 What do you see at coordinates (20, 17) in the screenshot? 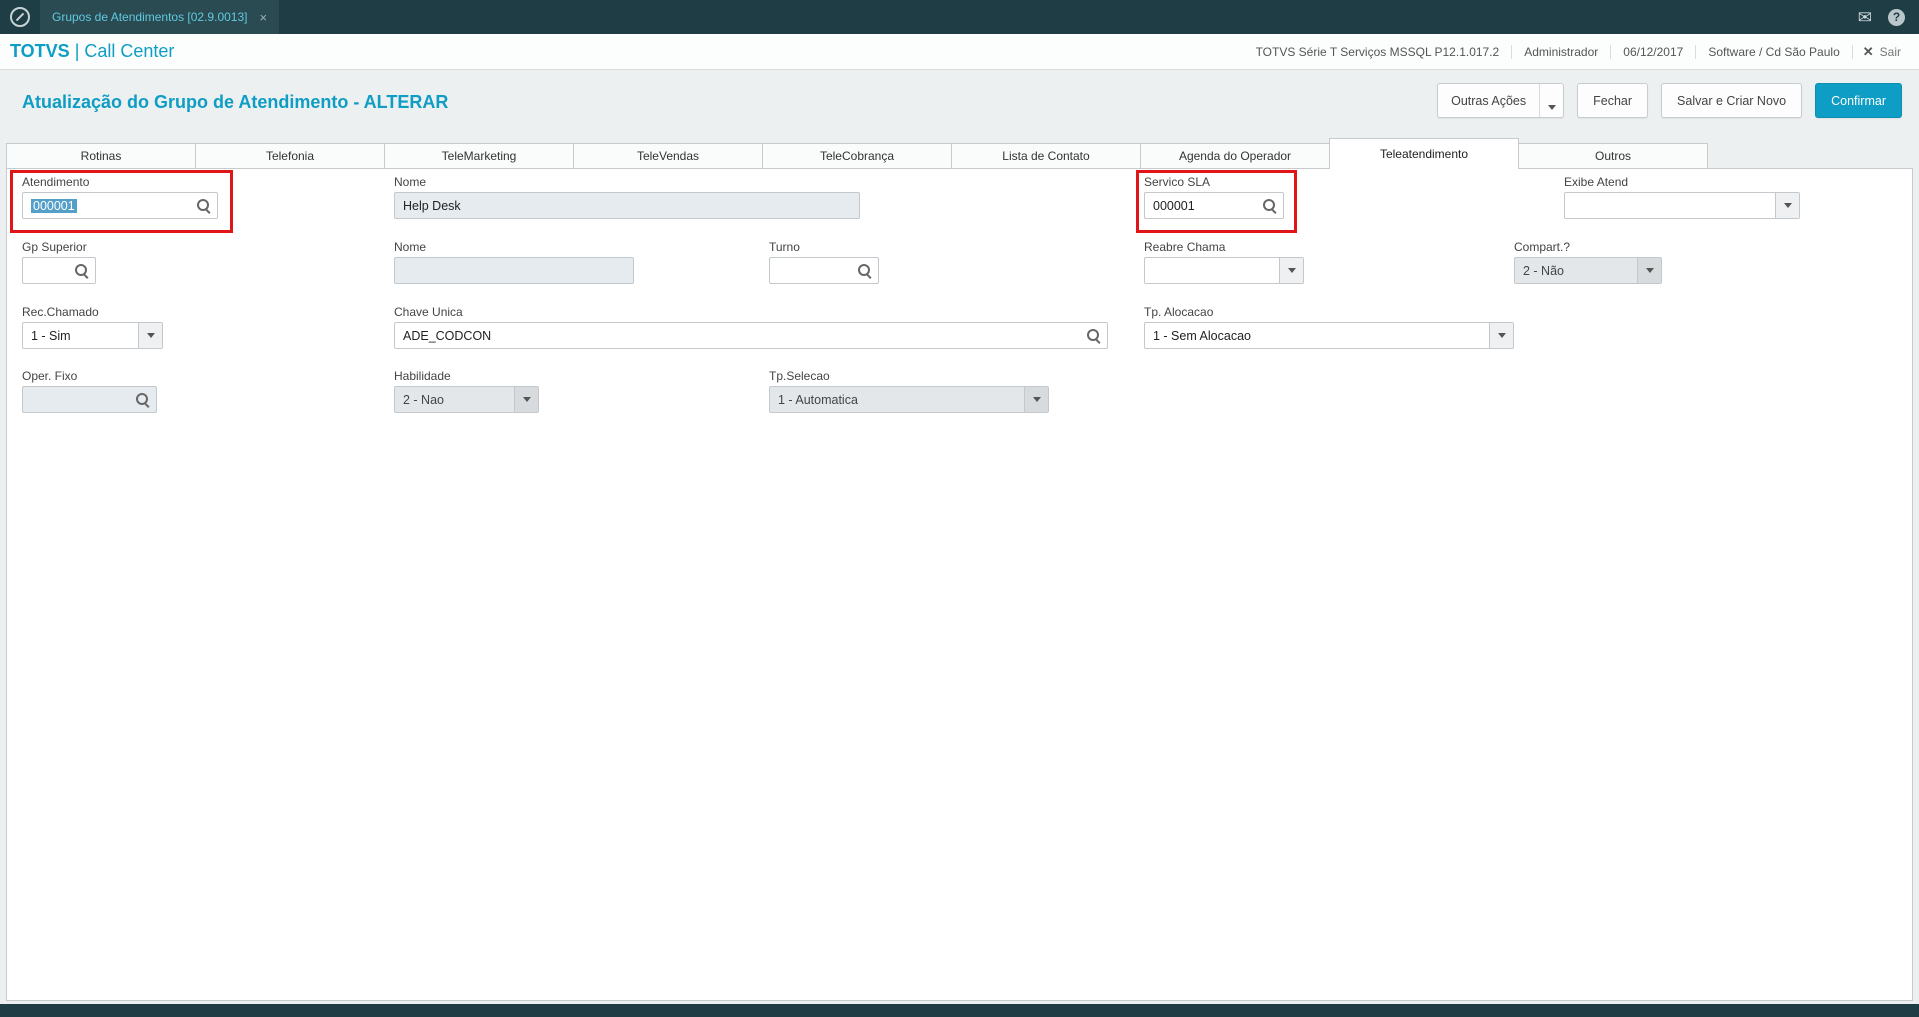
I see `app-logo-icon` at bounding box center [20, 17].